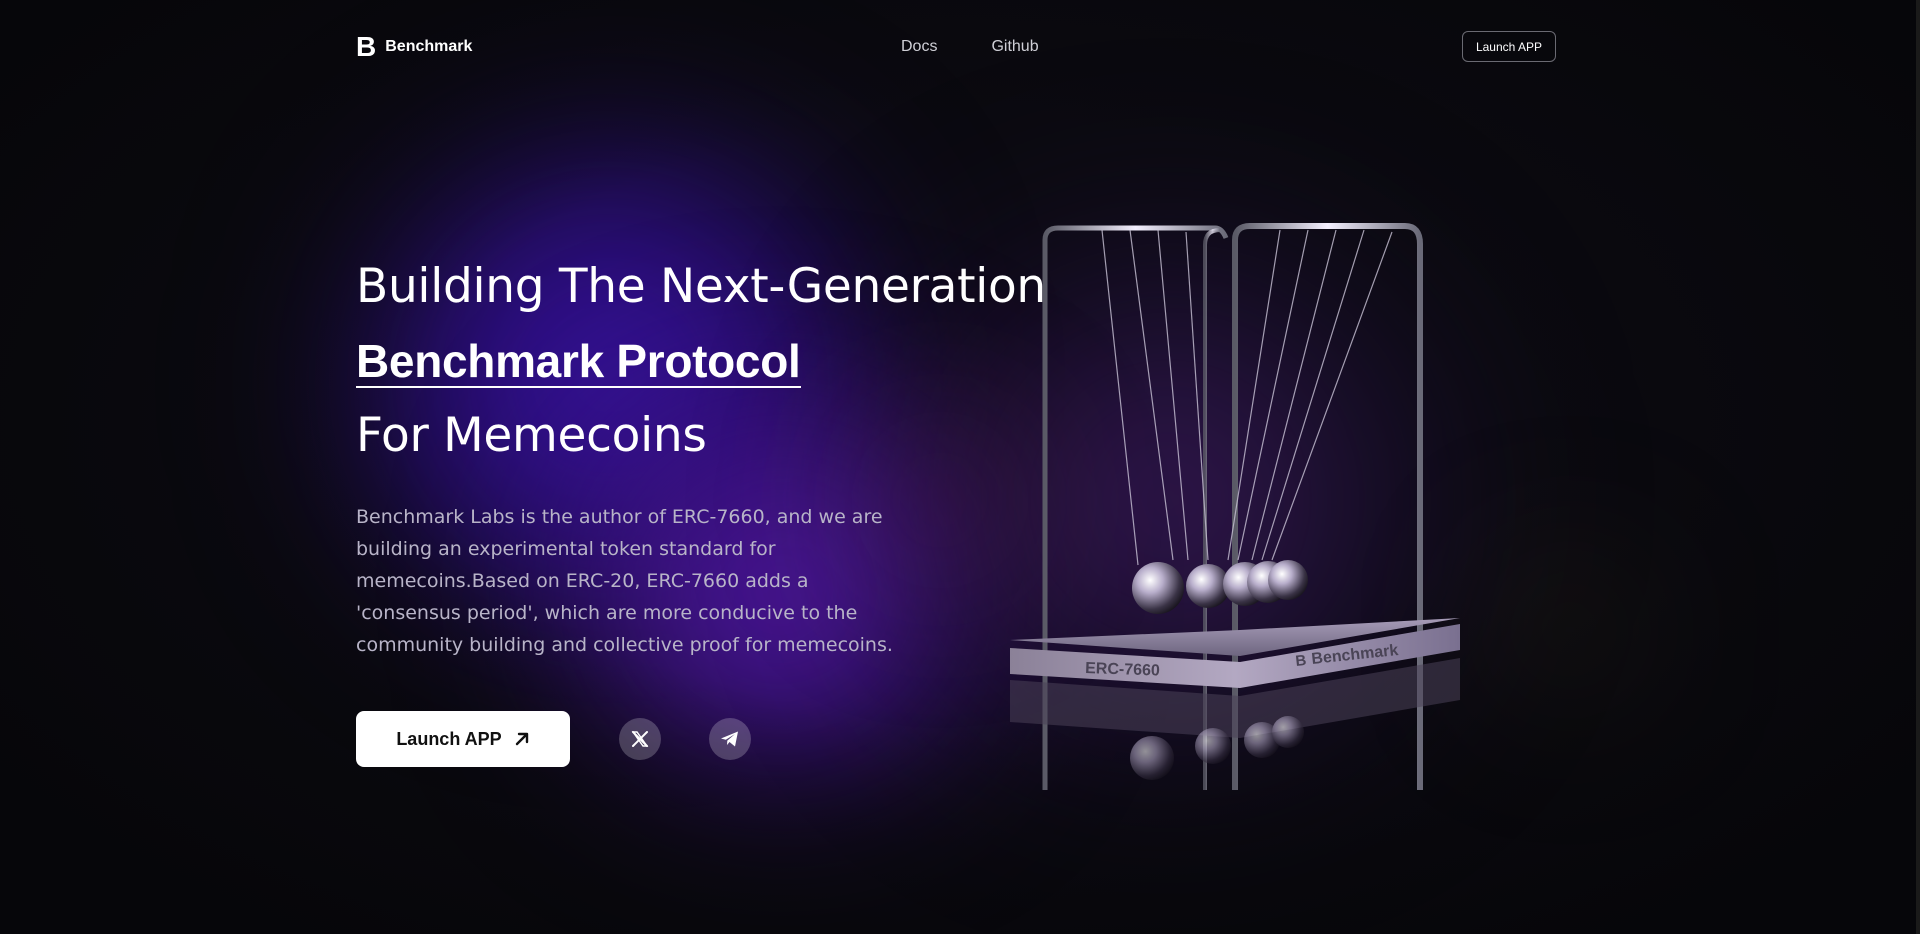  Describe the element at coordinates (578, 361) in the screenshot. I see `hero-title-highlight: Benchmark Protocol` at that location.